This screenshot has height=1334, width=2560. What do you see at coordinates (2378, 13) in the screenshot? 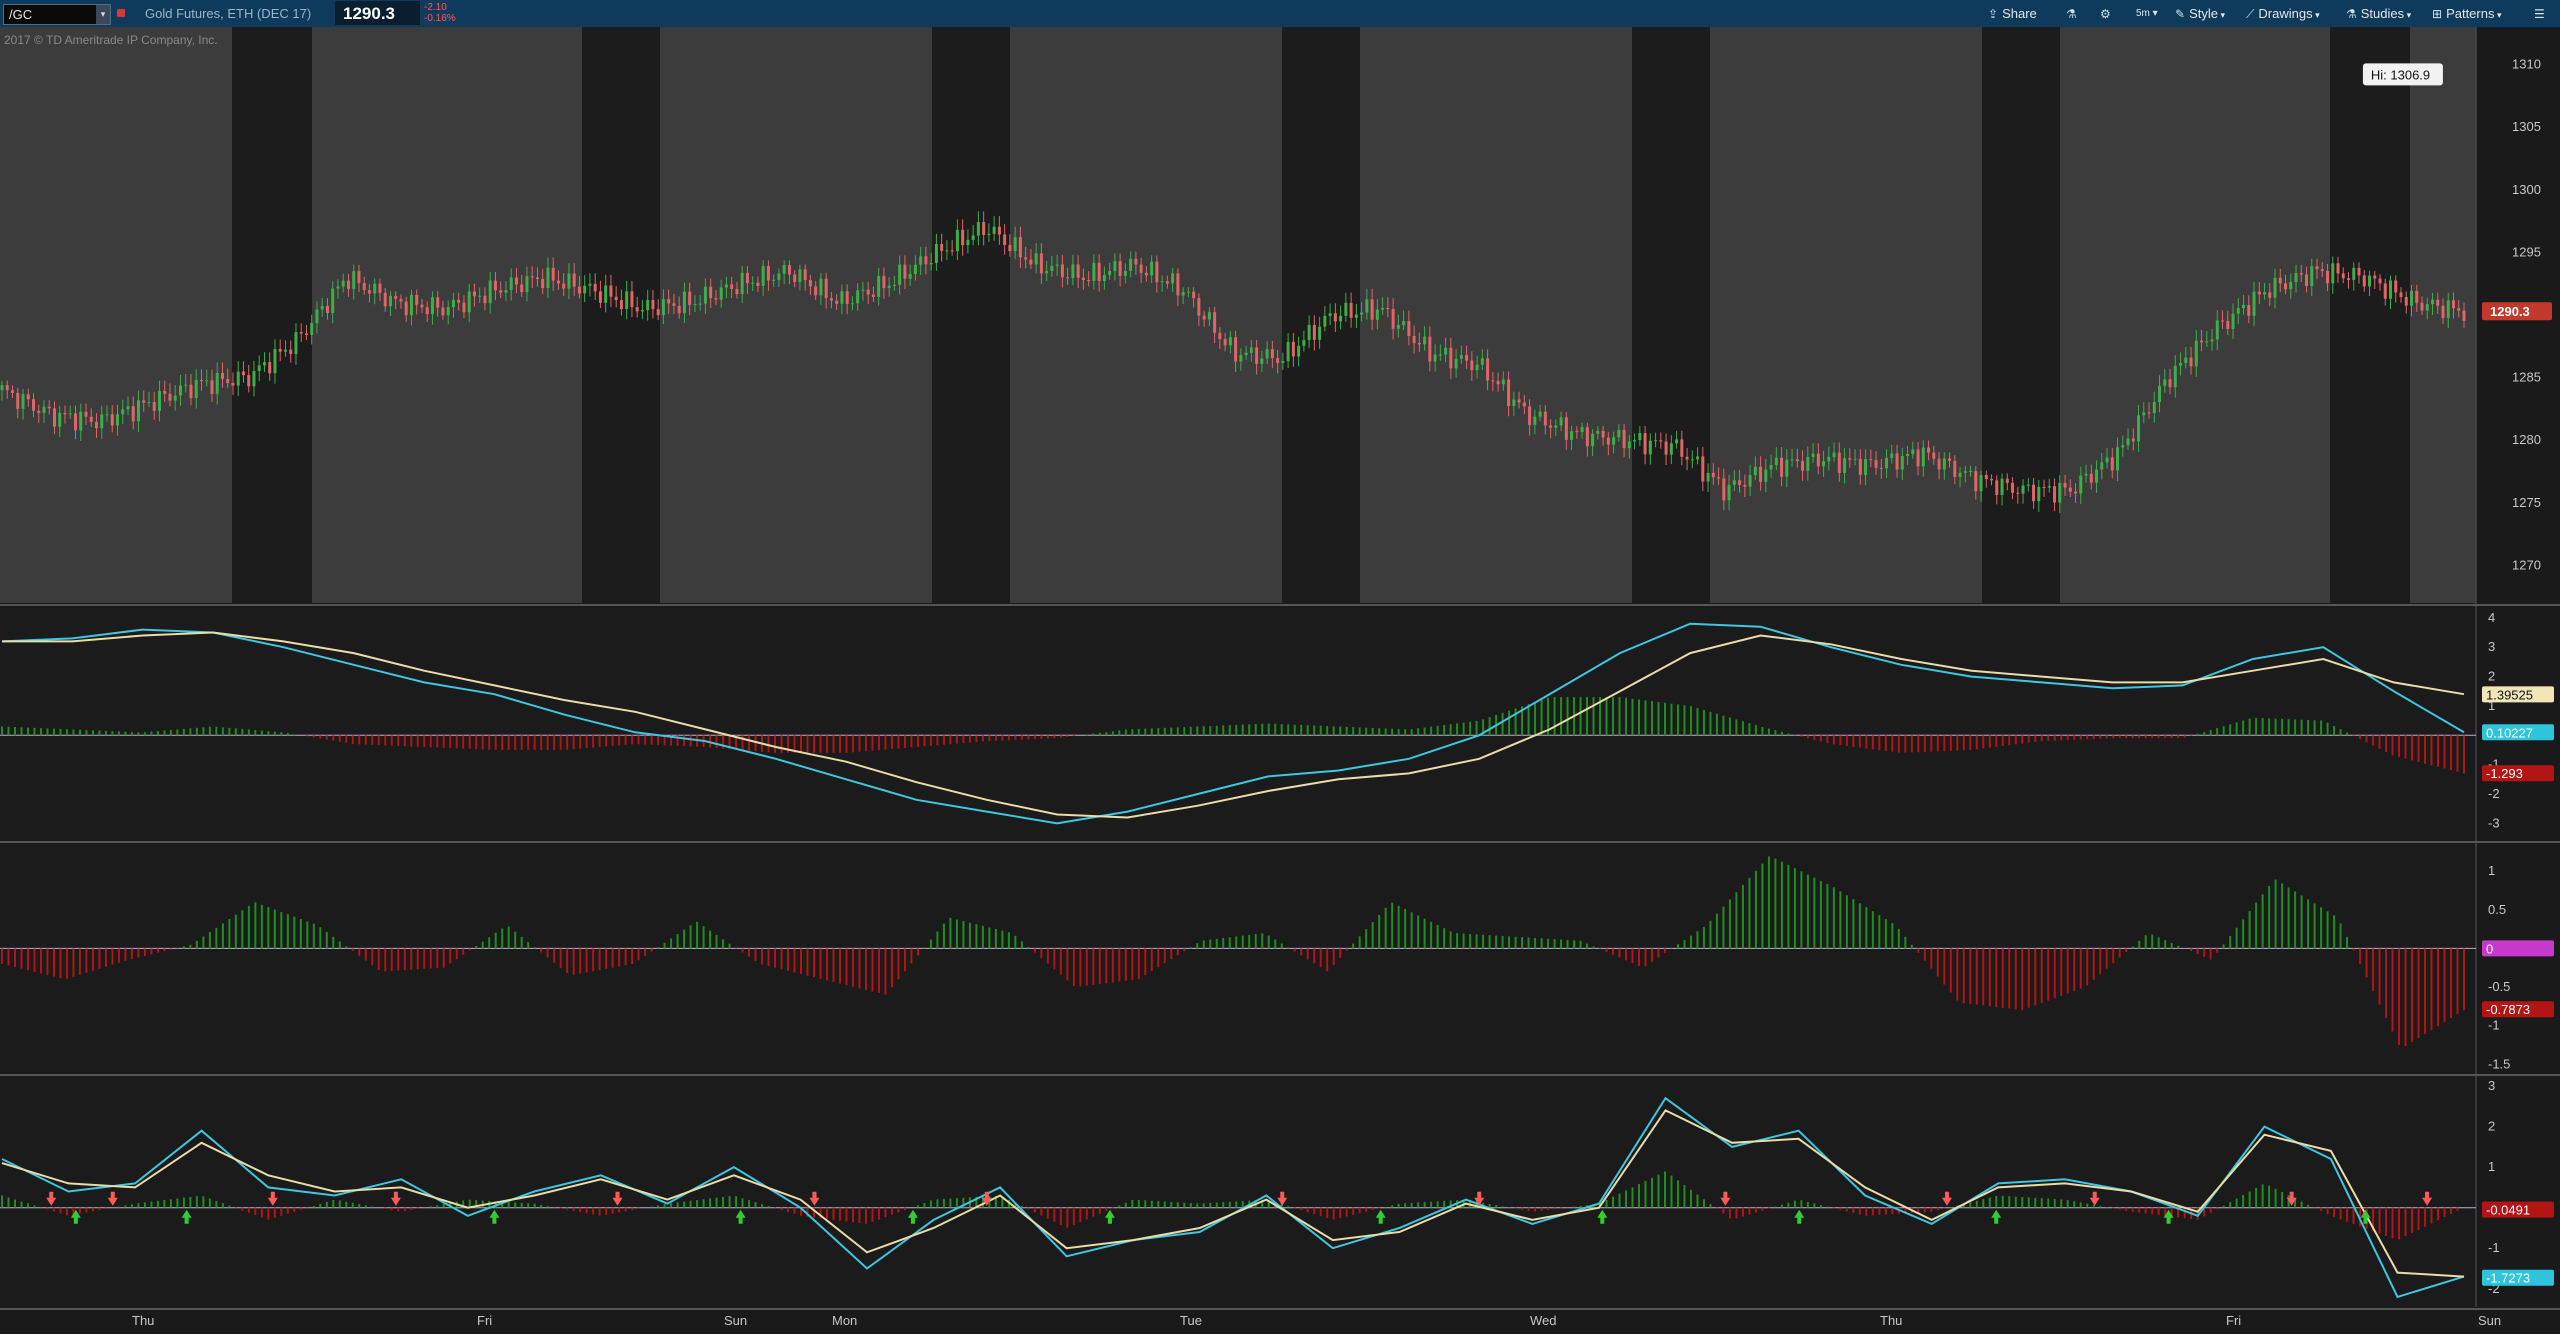
I see `studies-button: ⚗ Studies ▾` at bounding box center [2378, 13].